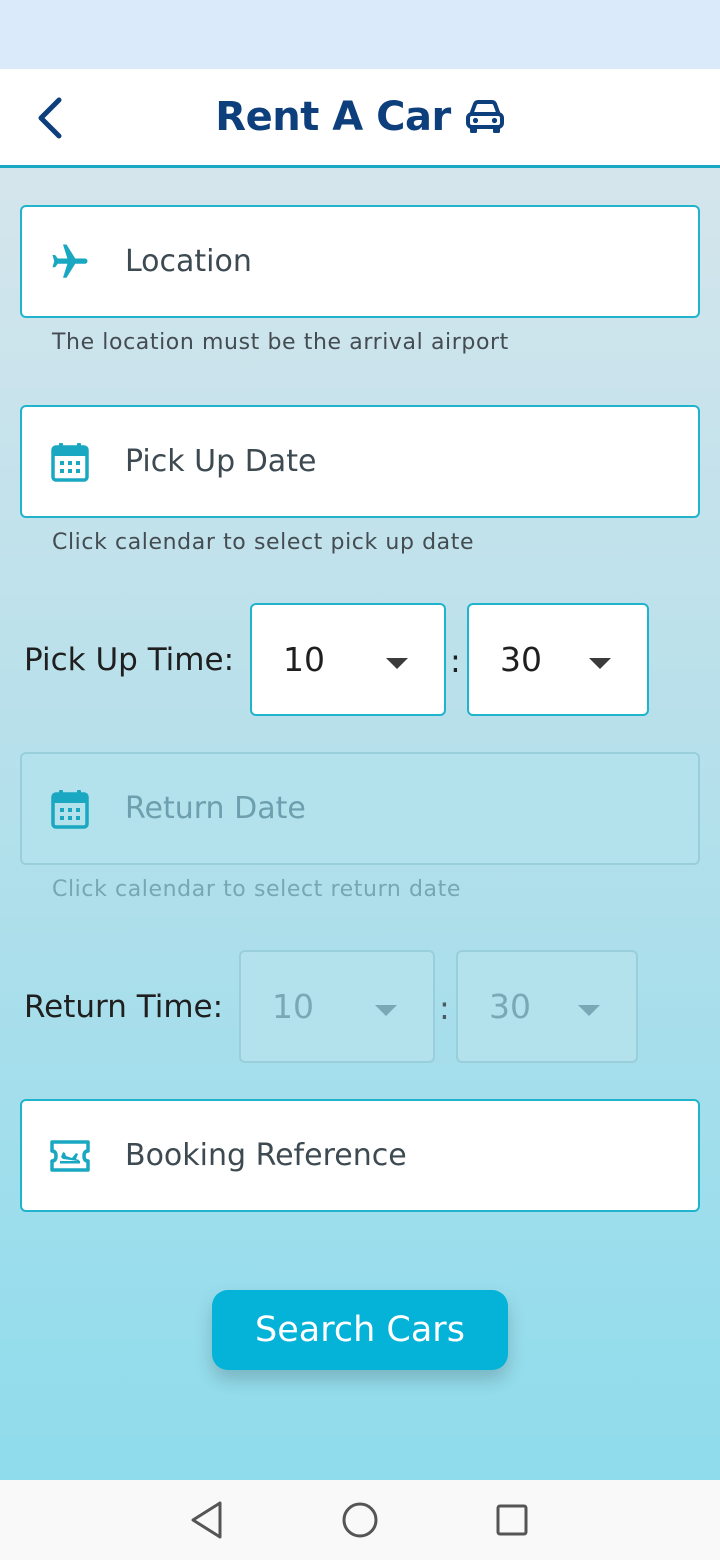  What do you see at coordinates (70, 1156) in the screenshot?
I see `ticket-flight-icon` at bounding box center [70, 1156].